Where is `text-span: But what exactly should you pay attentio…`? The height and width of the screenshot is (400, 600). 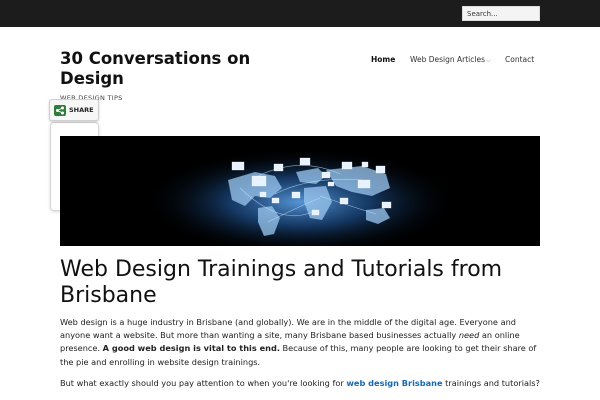 text-span: But what exactly should you pay attentio… is located at coordinates (203, 383).